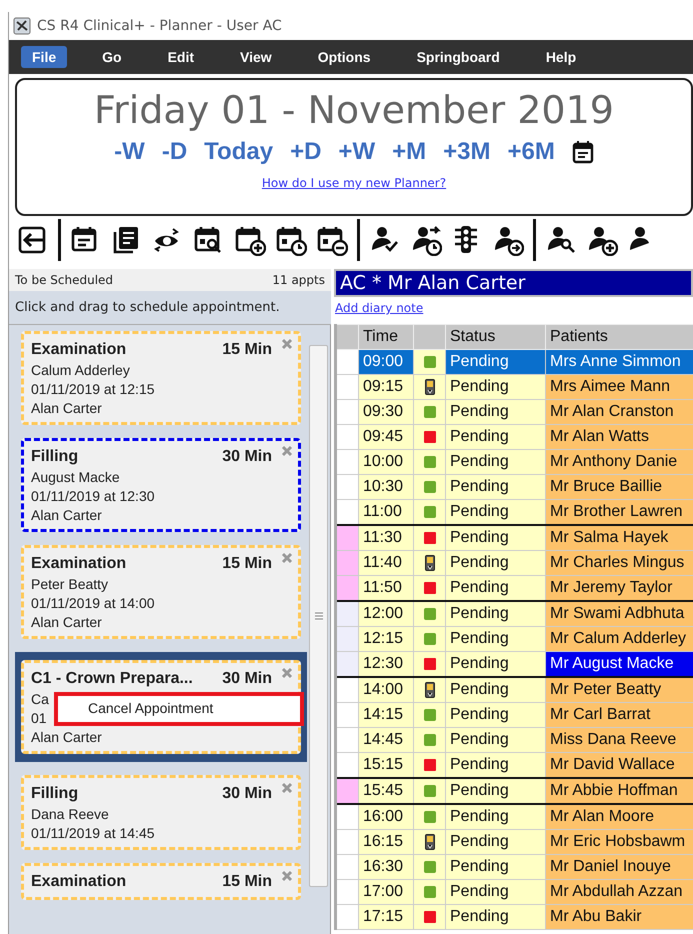 The width and height of the screenshot is (693, 934). I want to click on date-nav-link: -D, so click(175, 152).